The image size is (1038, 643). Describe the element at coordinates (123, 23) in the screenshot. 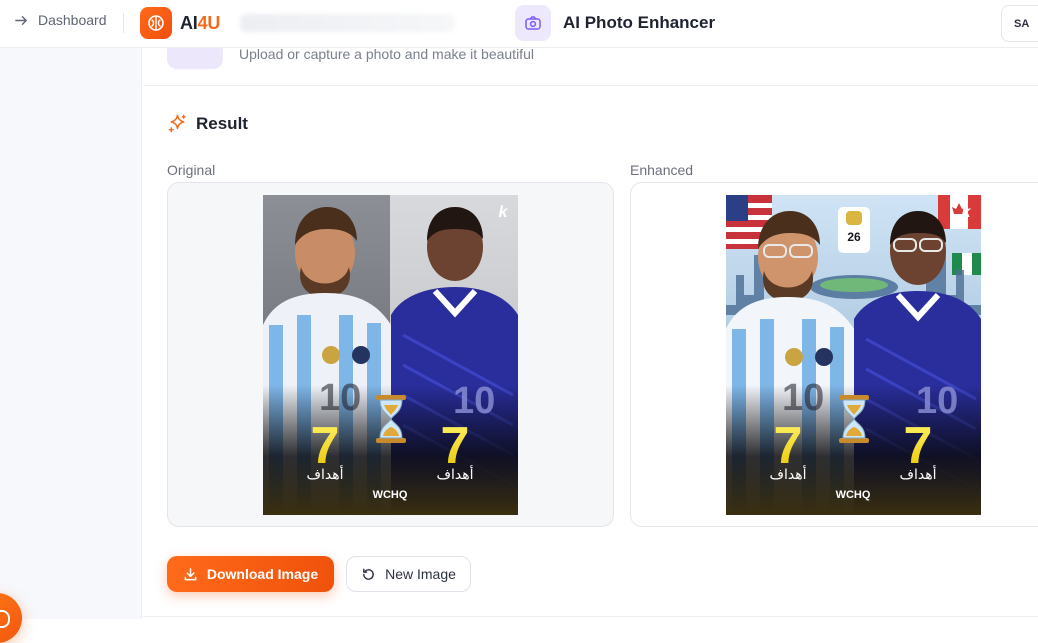

I see `divider` at that location.